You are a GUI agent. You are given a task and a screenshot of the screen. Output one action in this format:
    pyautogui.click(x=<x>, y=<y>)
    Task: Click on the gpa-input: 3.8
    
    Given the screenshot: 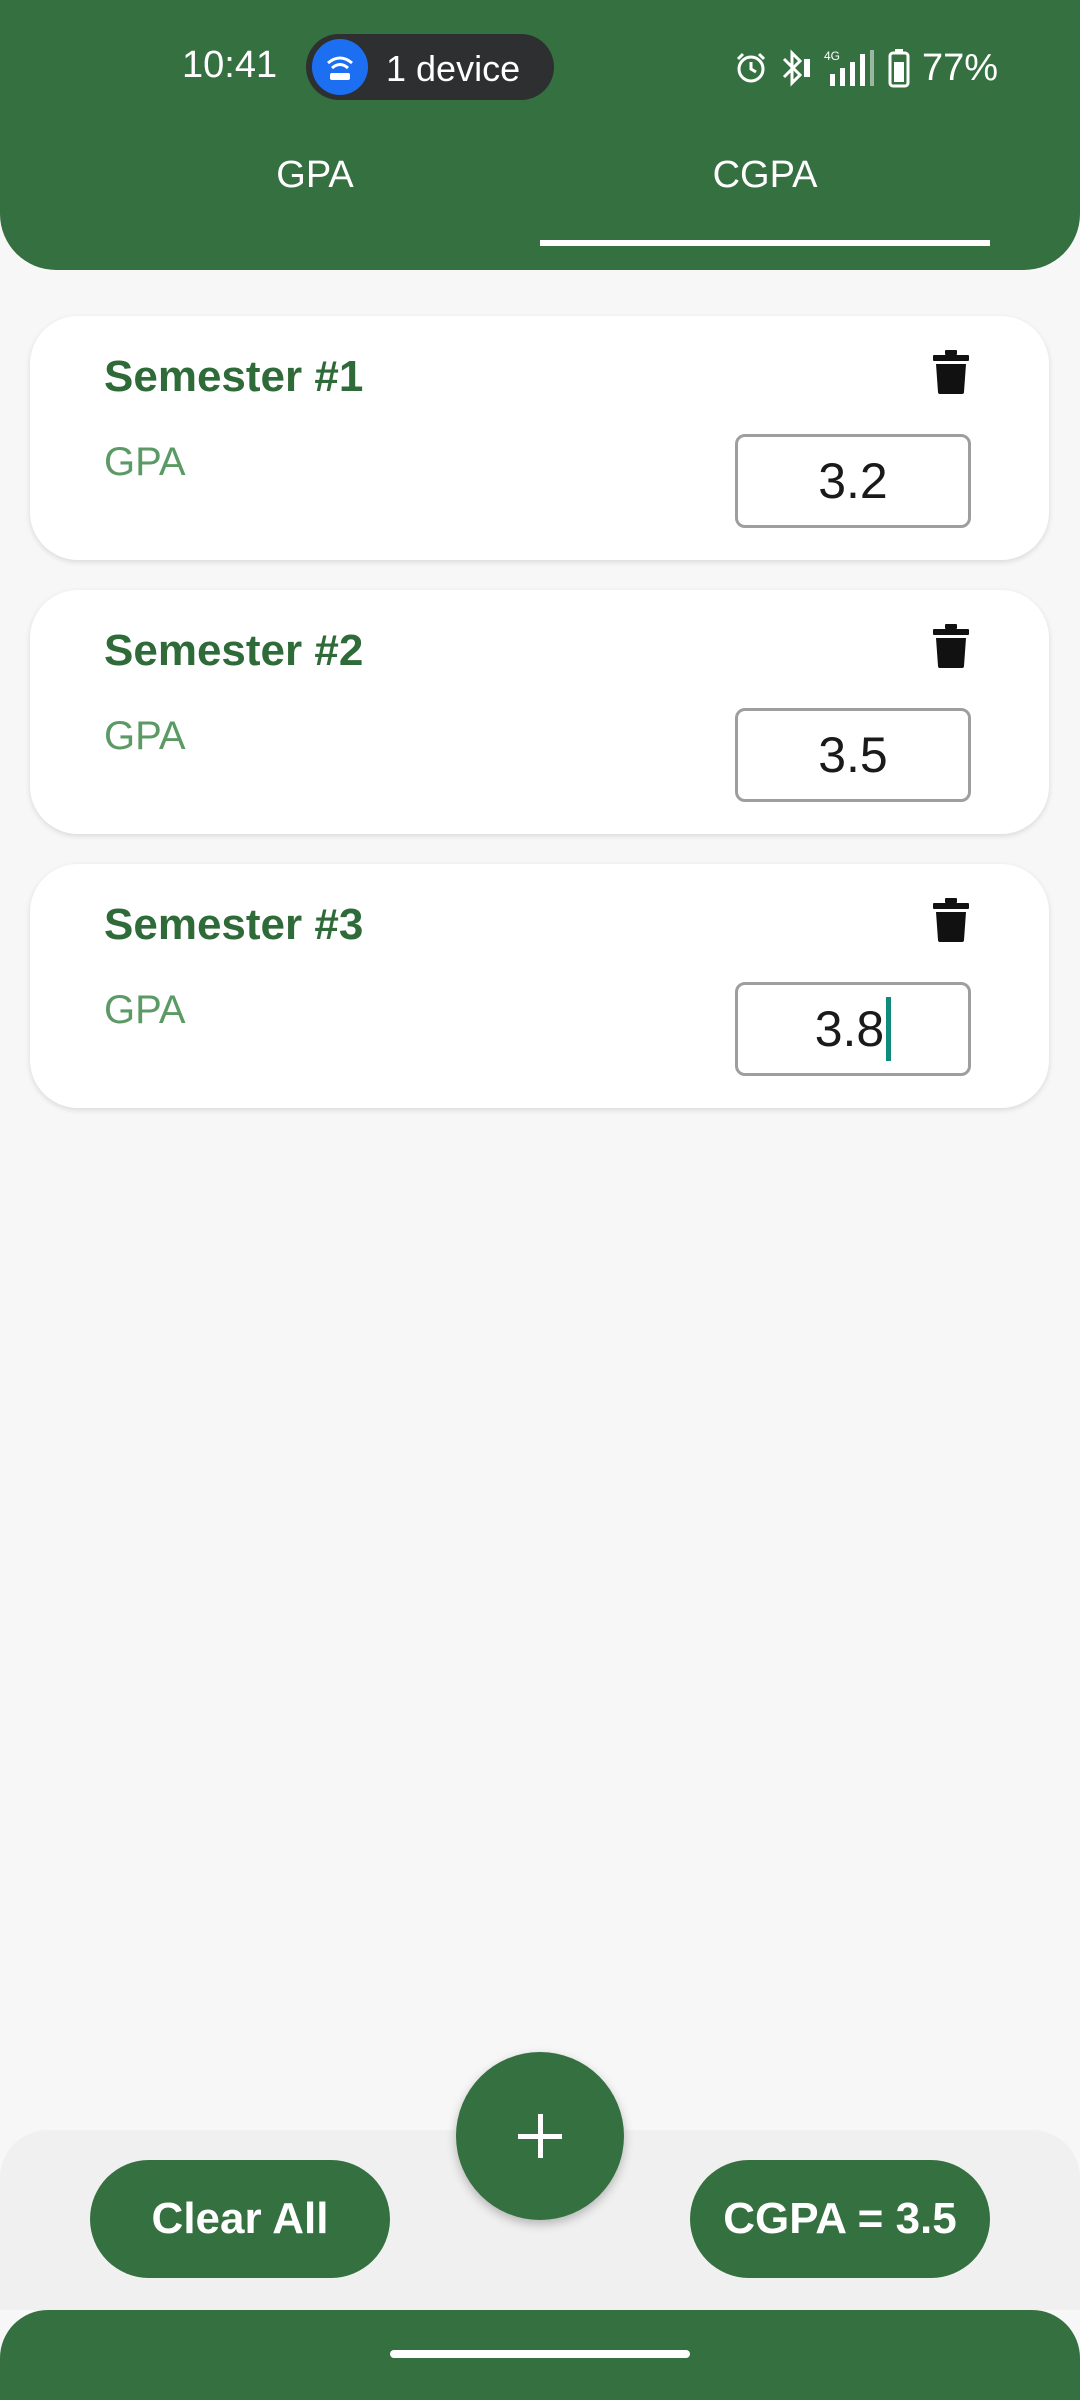 What is the action you would take?
    pyautogui.click(x=853, y=1029)
    